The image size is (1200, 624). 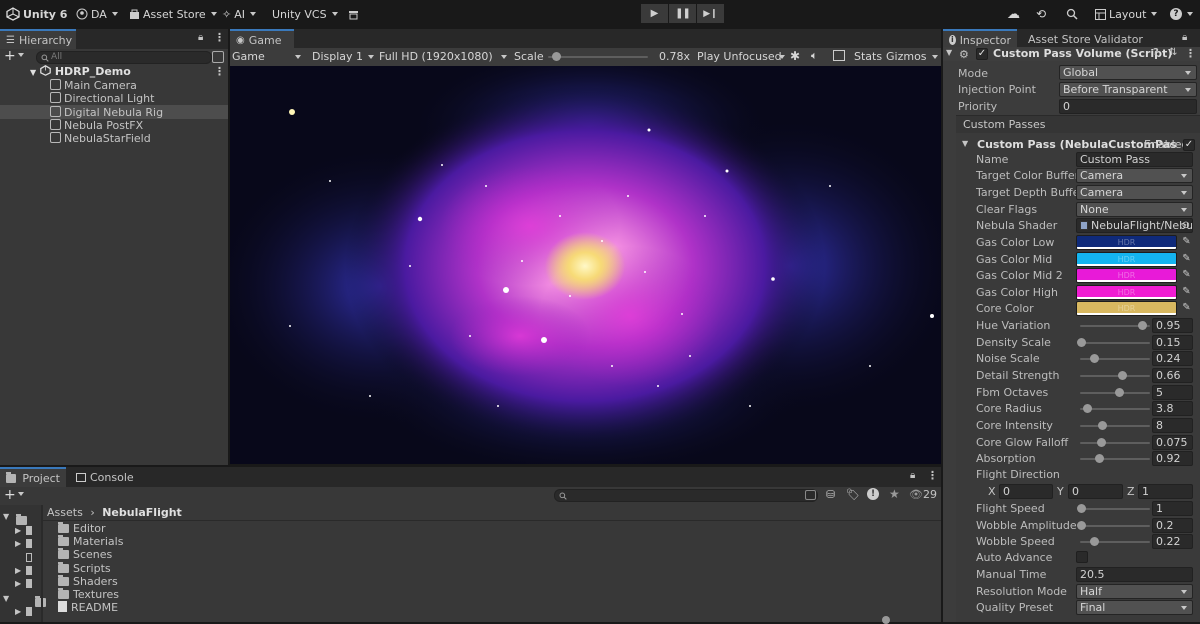 What do you see at coordinates (1095, 491) in the screenshot?
I see `flight-direction-y: 0` at bounding box center [1095, 491].